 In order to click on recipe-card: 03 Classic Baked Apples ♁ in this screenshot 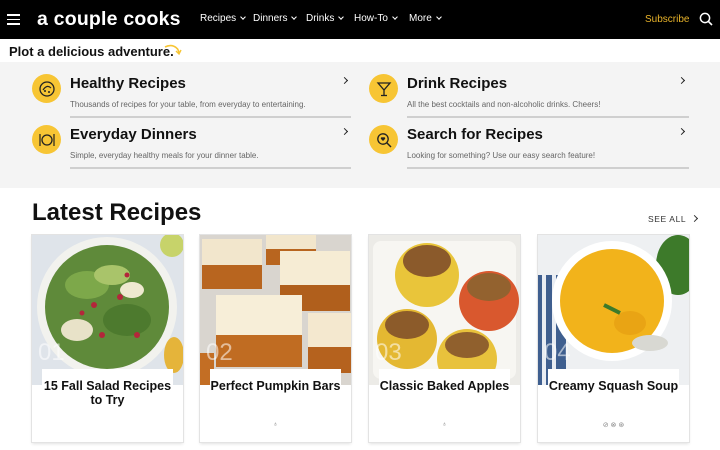, I will do `click(444, 338)`.